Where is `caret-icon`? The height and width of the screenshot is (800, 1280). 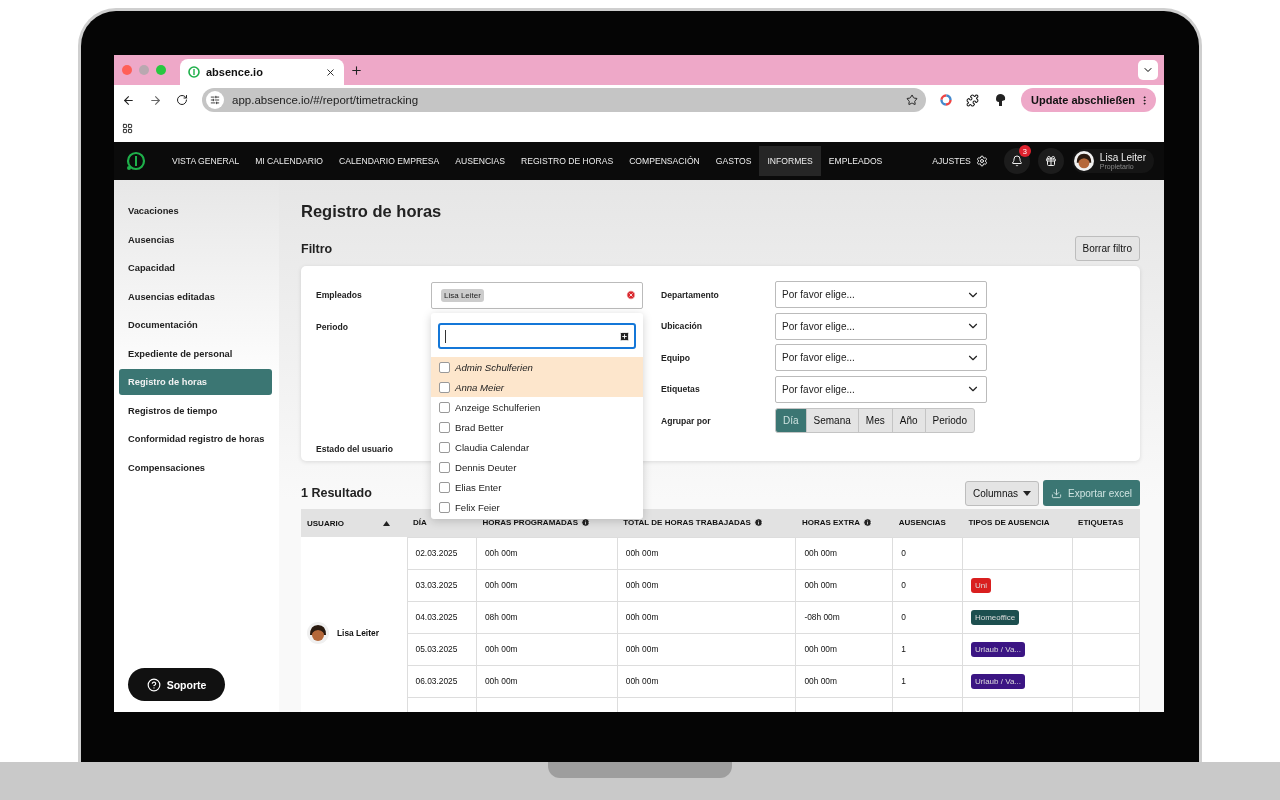
caret-icon is located at coordinates (1027, 493).